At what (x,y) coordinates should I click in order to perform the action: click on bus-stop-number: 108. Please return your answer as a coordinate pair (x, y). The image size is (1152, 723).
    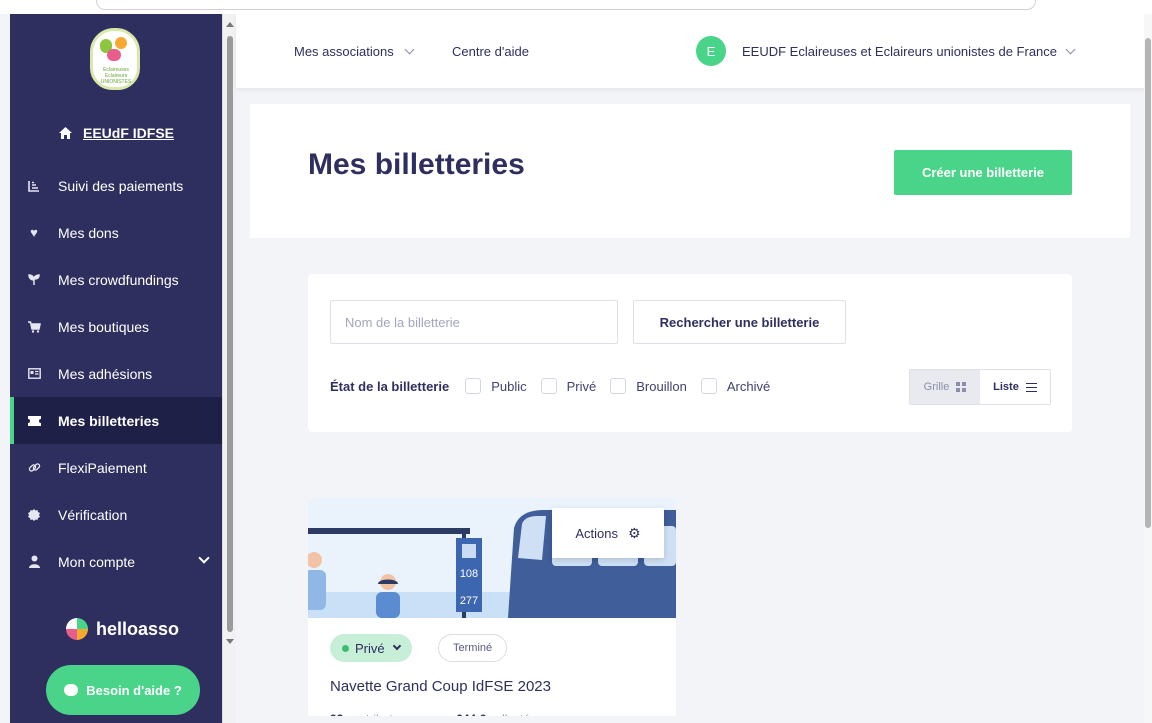
    Looking at the image, I should click on (469, 574).